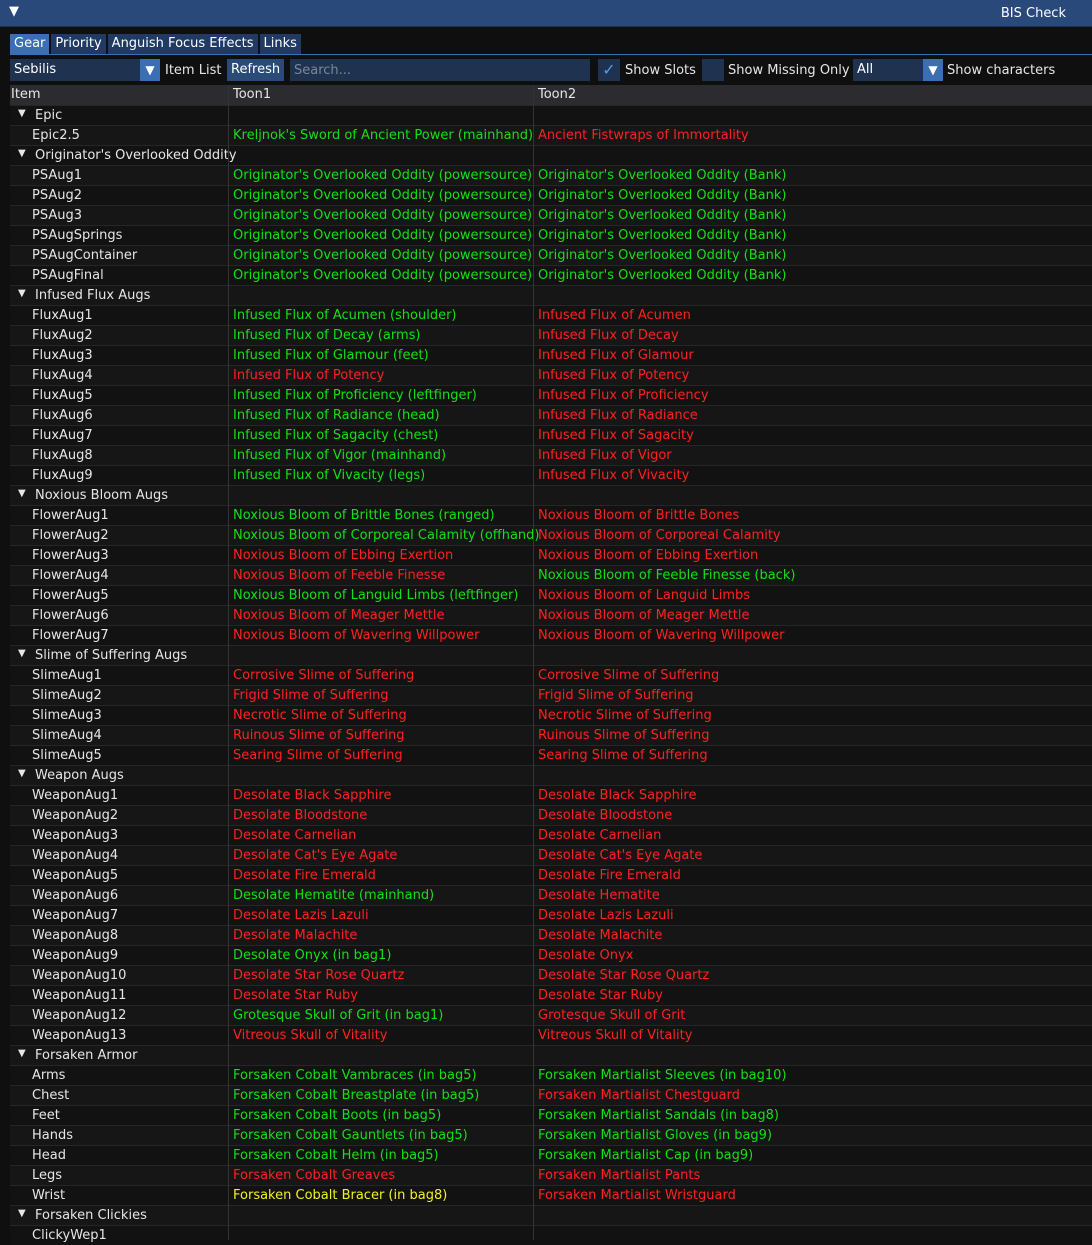  What do you see at coordinates (340, 1195) in the screenshot?
I see `toon1-item-cell: Forsaken Cobalt Bracer (in bag8)` at bounding box center [340, 1195].